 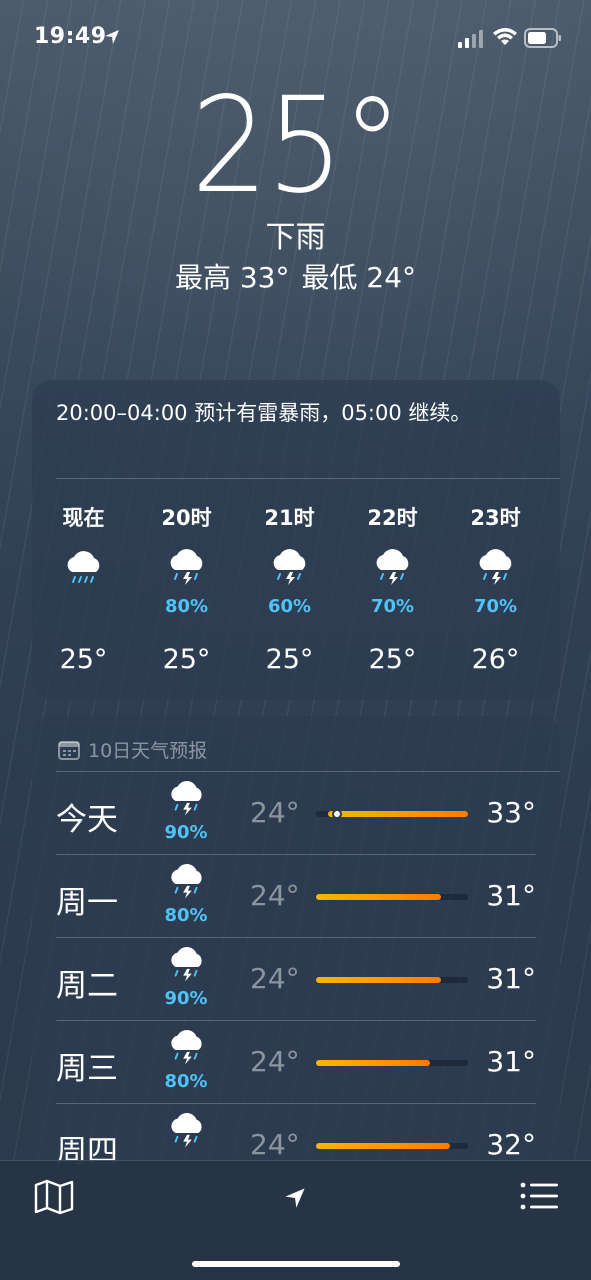 What do you see at coordinates (148, 751) in the screenshot?
I see `ten-day-title: 10日天气预报` at bounding box center [148, 751].